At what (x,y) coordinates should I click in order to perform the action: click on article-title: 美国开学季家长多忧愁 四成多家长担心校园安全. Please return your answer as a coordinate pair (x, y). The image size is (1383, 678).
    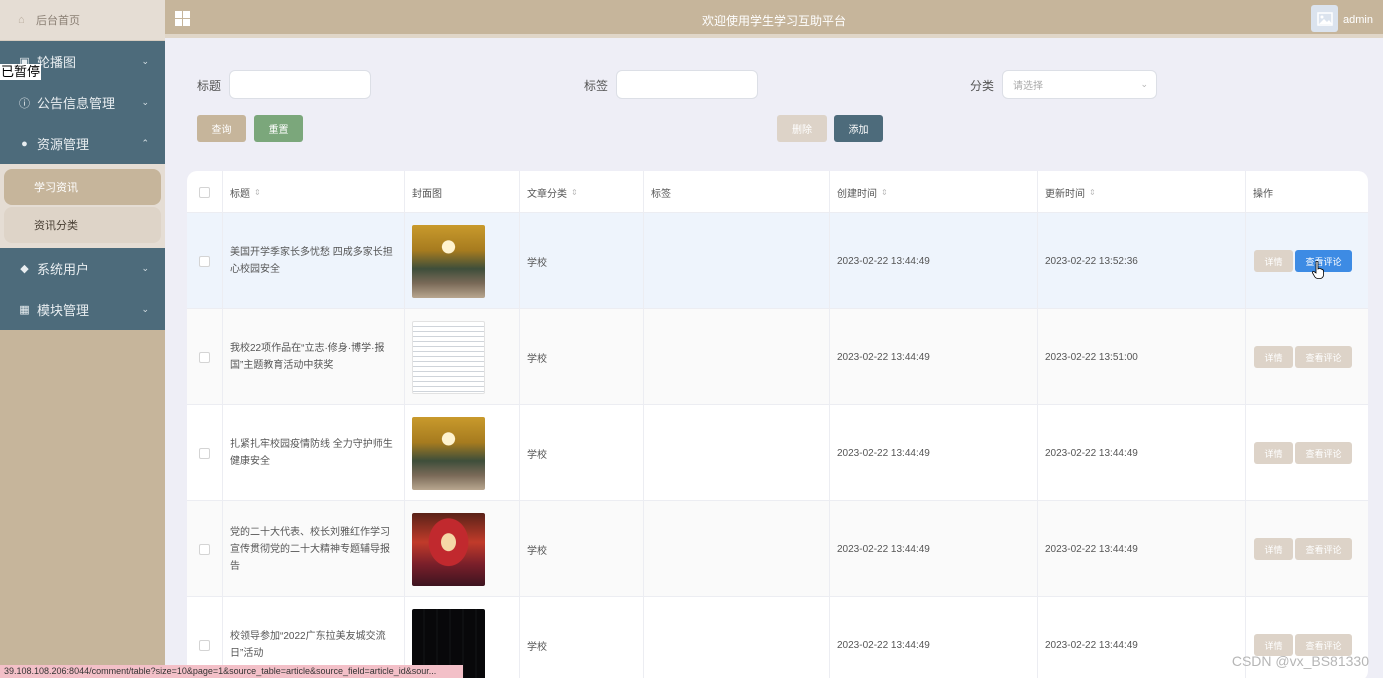
    Looking at the image, I should click on (311, 261).